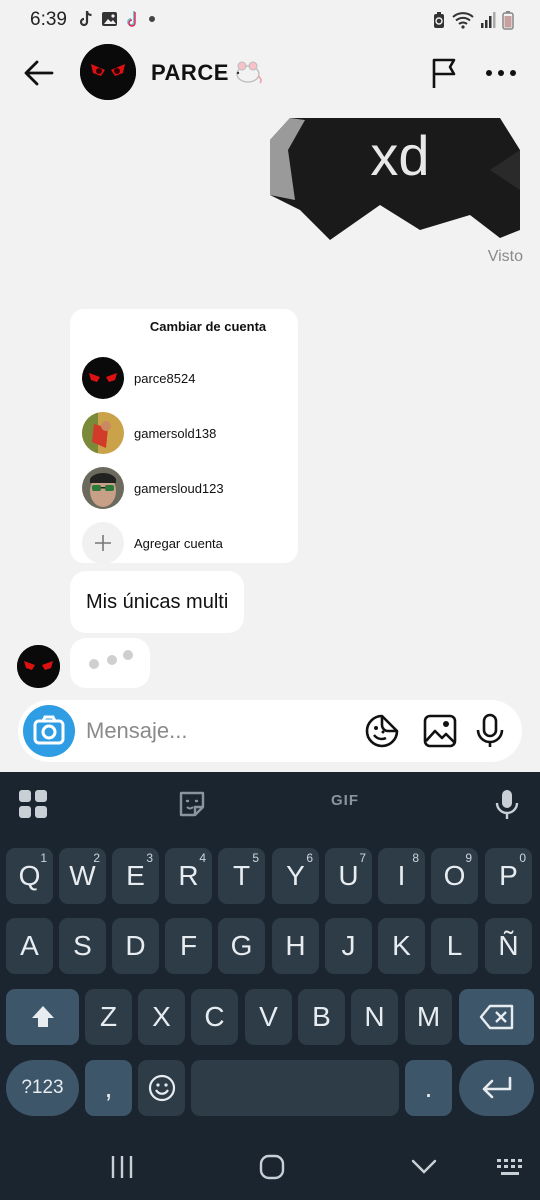 Image resolution: width=540 pixels, height=1200 pixels. What do you see at coordinates (295, 876) in the screenshot?
I see `key-y: Y6` at bounding box center [295, 876].